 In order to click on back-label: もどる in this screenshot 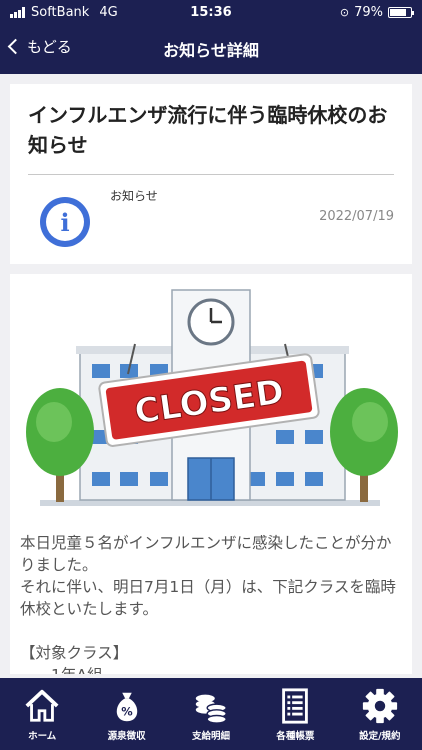, I will do `click(49, 47)`.